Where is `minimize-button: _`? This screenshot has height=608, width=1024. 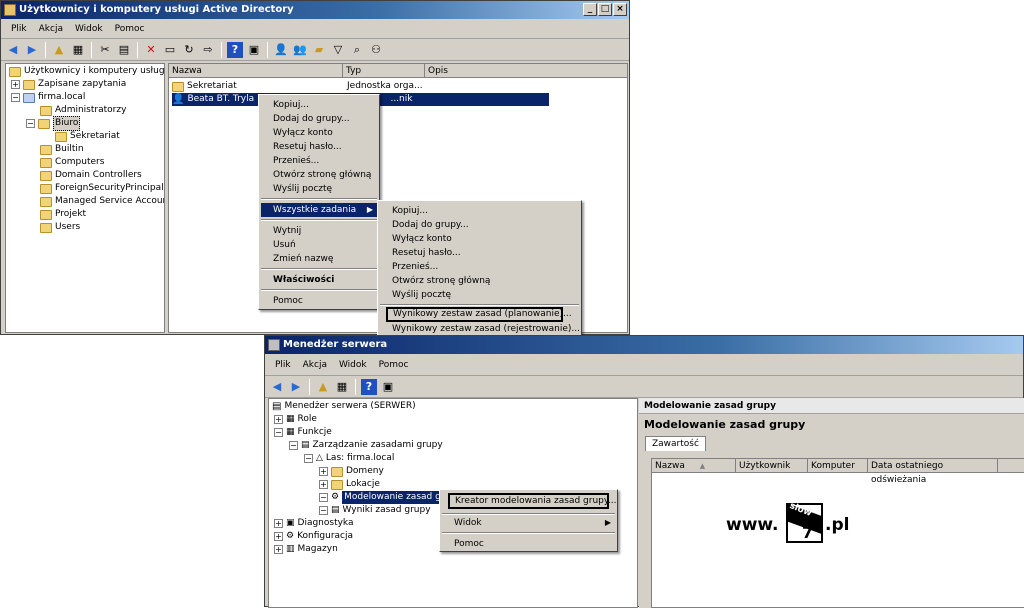
minimize-button: _ is located at coordinates (590, 9).